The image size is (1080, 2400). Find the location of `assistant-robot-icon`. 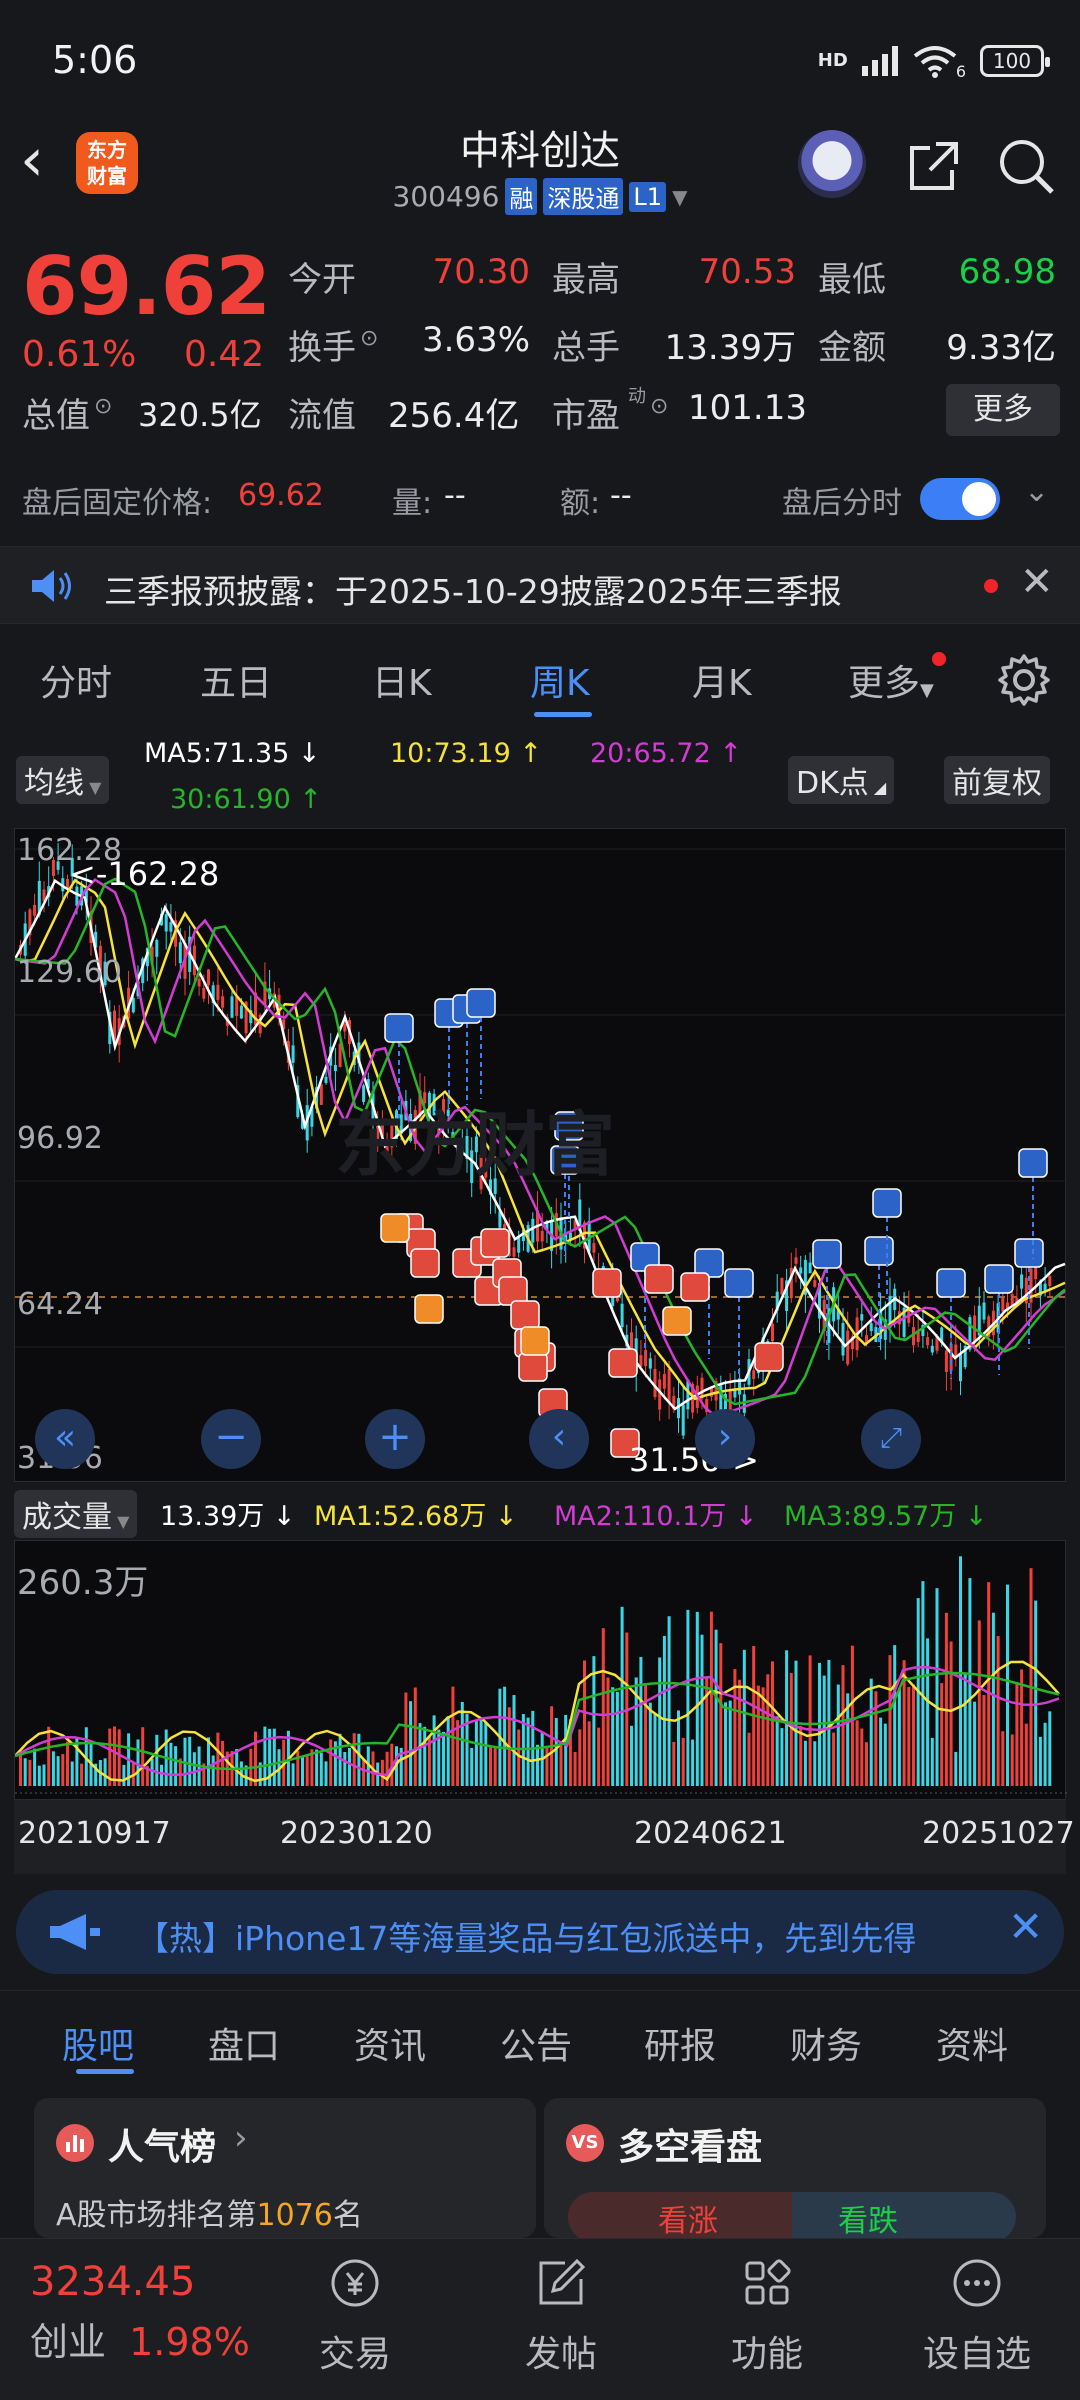

assistant-robot-icon is located at coordinates (832, 164).